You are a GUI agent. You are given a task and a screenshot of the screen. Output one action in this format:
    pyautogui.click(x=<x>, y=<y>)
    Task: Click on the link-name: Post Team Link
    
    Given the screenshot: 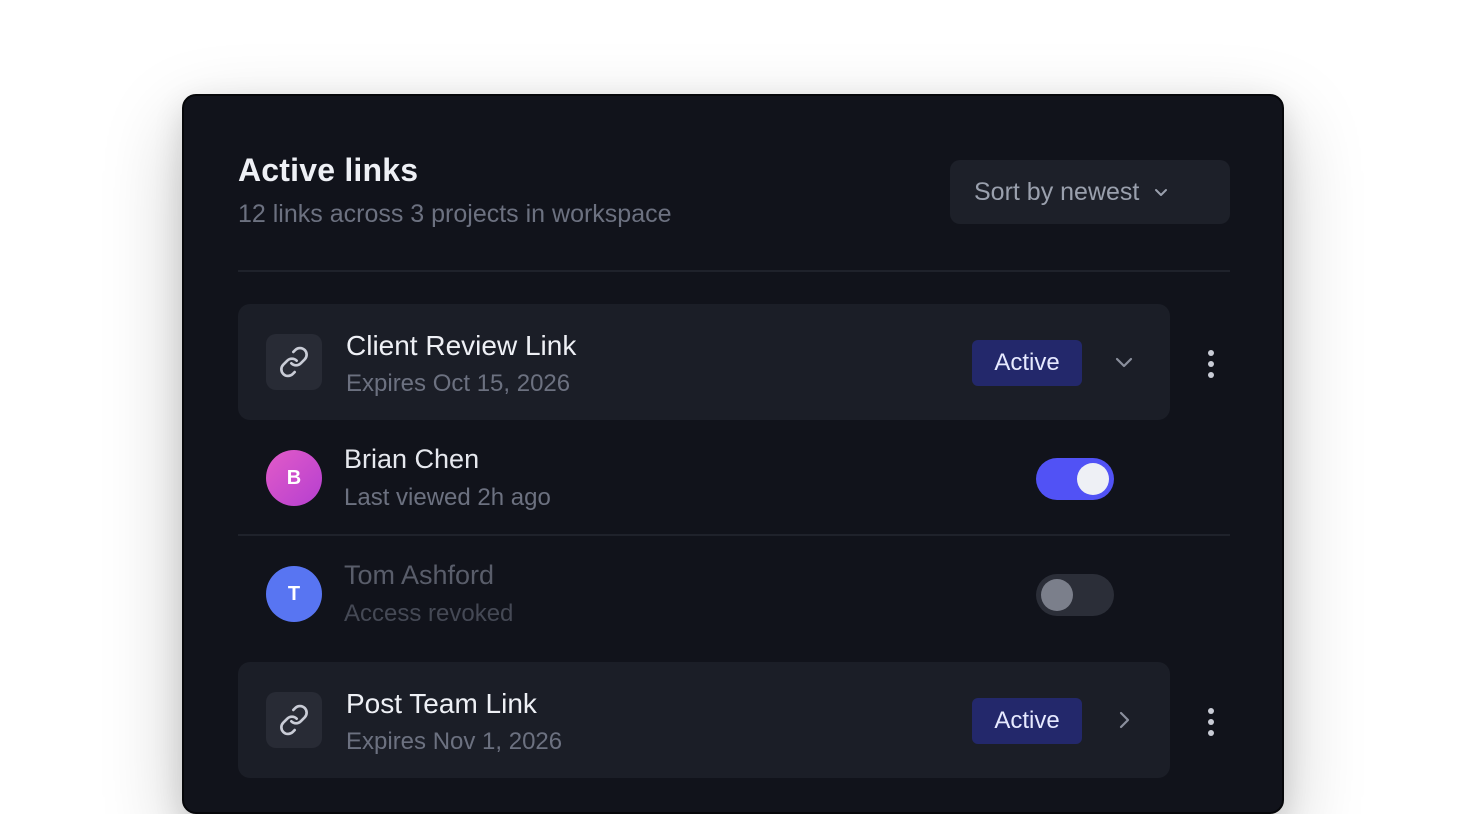 What is the action you would take?
    pyautogui.click(x=441, y=703)
    